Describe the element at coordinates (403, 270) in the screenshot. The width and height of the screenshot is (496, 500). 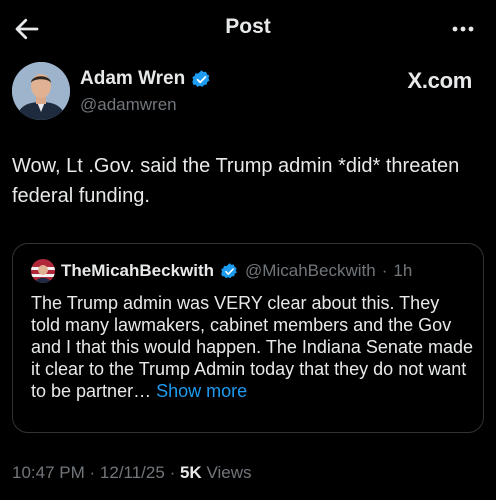
I see `quoted-time: 1h` at that location.